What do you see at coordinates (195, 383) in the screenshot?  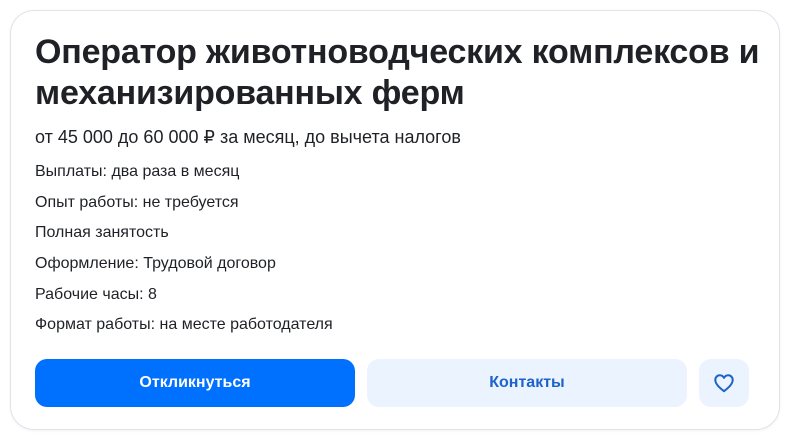 I see `respond-button: Откликнуться` at bounding box center [195, 383].